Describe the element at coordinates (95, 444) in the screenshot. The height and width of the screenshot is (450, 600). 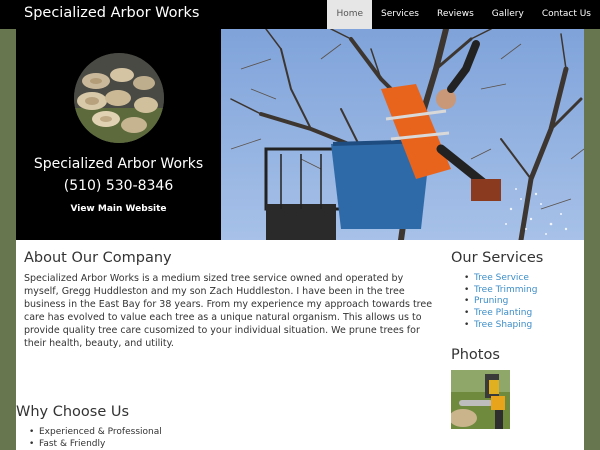
I see `list-item: Fast & Friendly` at that location.